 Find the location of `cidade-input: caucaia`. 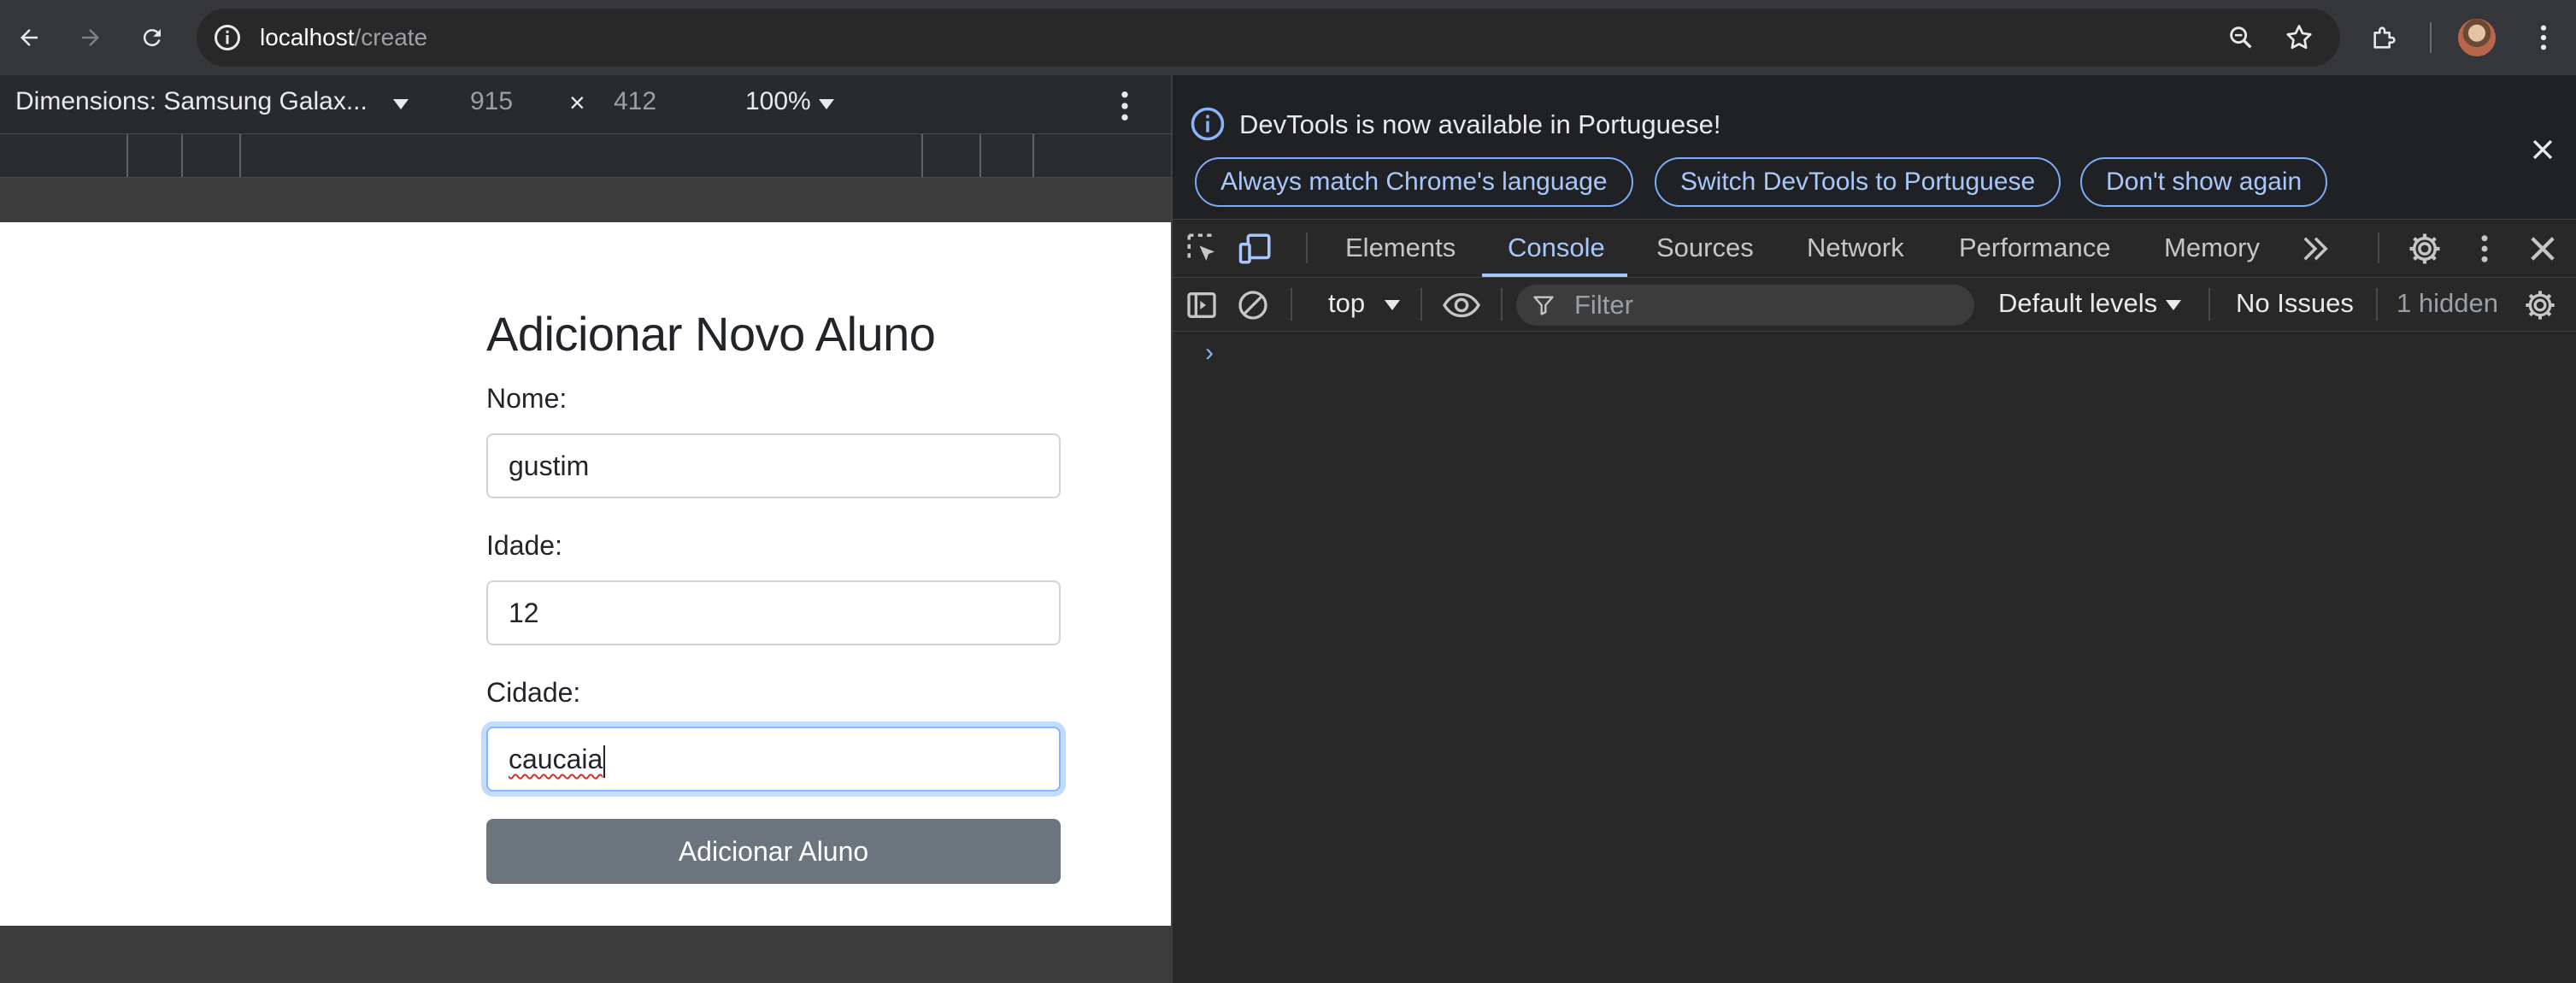

cidade-input: caucaia is located at coordinates (773, 759).